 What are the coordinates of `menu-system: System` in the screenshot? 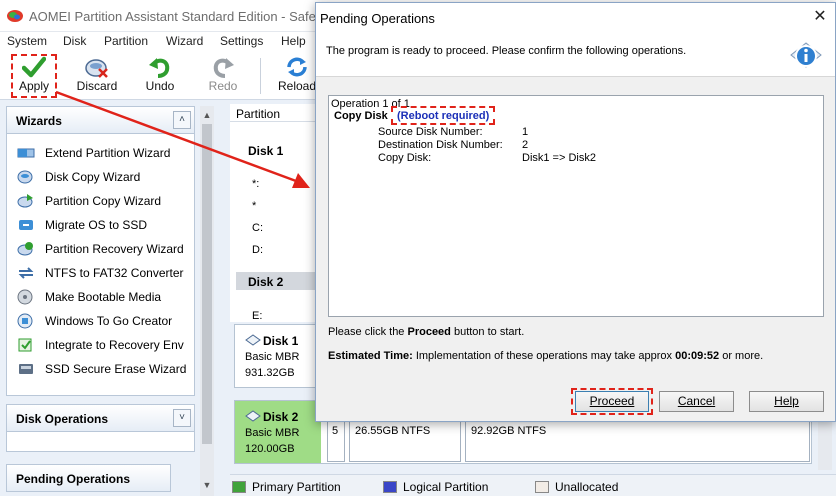 It's located at (27, 41).